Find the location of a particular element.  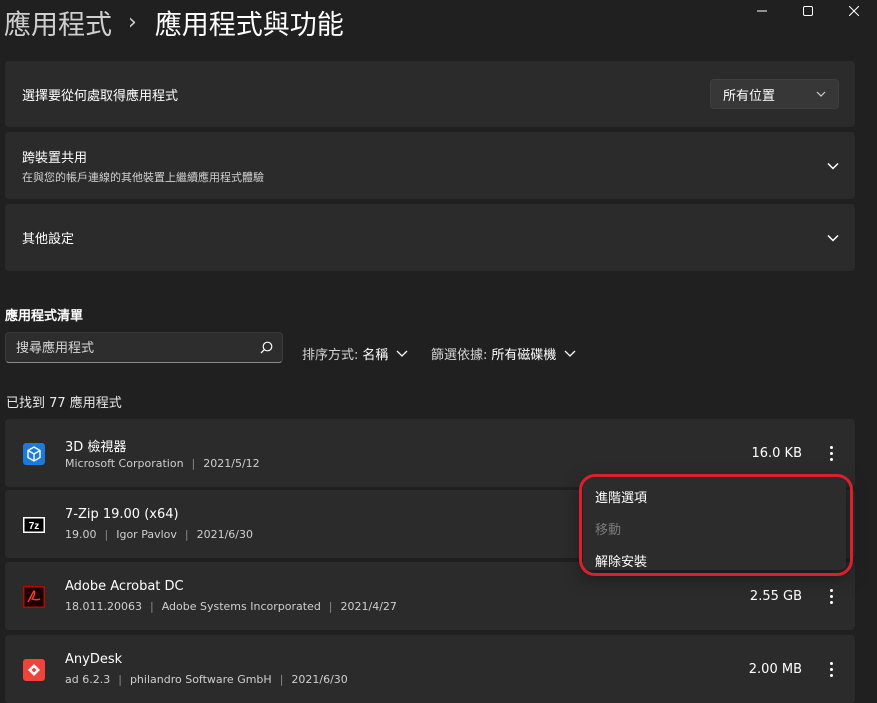

window-controls is located at coordinates (808, 11).